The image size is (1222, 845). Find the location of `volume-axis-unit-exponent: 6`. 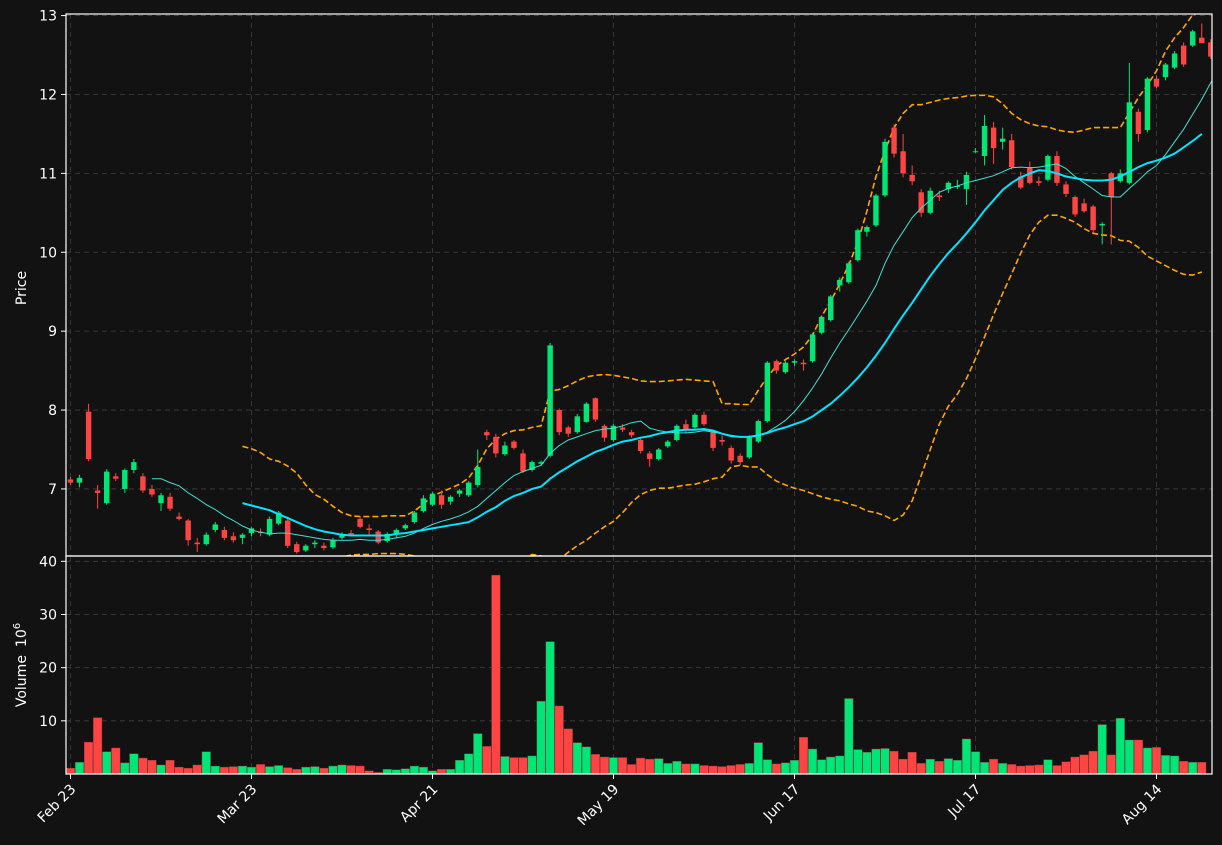

volume-axis-unit-exponent: 6 is located at coordinates (17, 626).